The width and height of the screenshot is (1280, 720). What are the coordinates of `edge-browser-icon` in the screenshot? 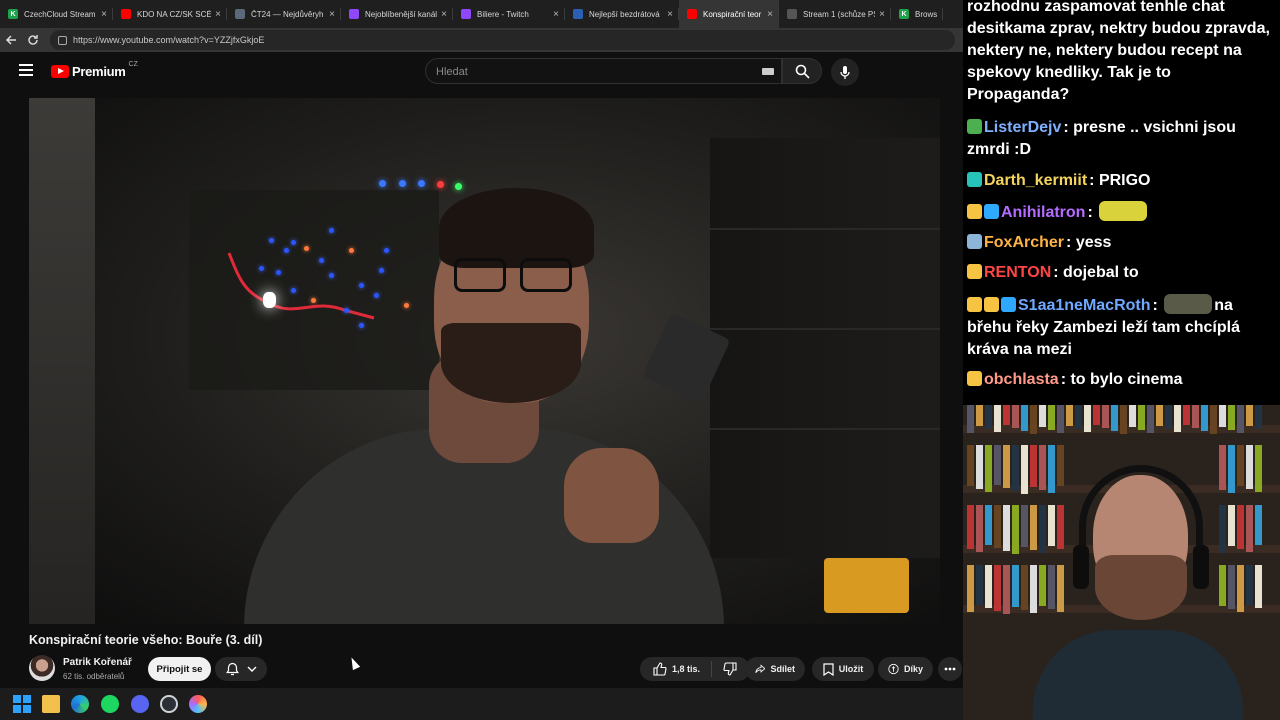 It's located at (80, 704).